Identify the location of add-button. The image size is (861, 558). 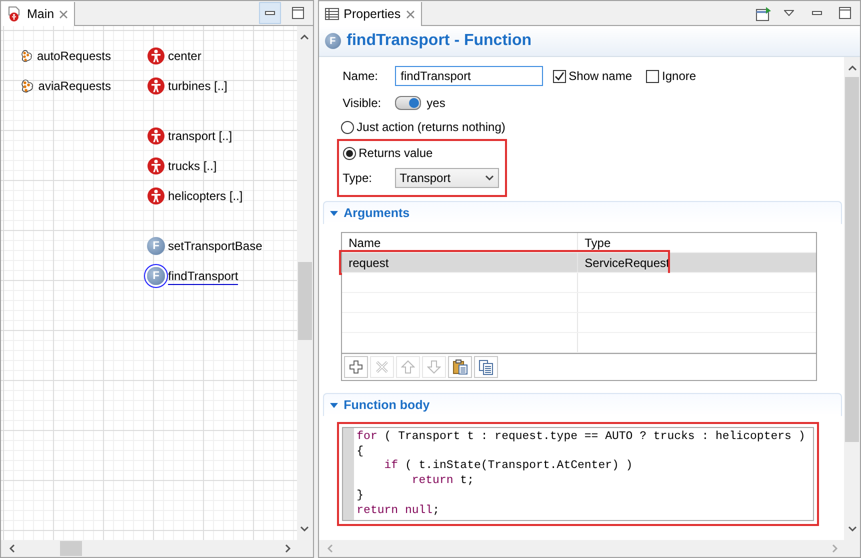
(356, 367).